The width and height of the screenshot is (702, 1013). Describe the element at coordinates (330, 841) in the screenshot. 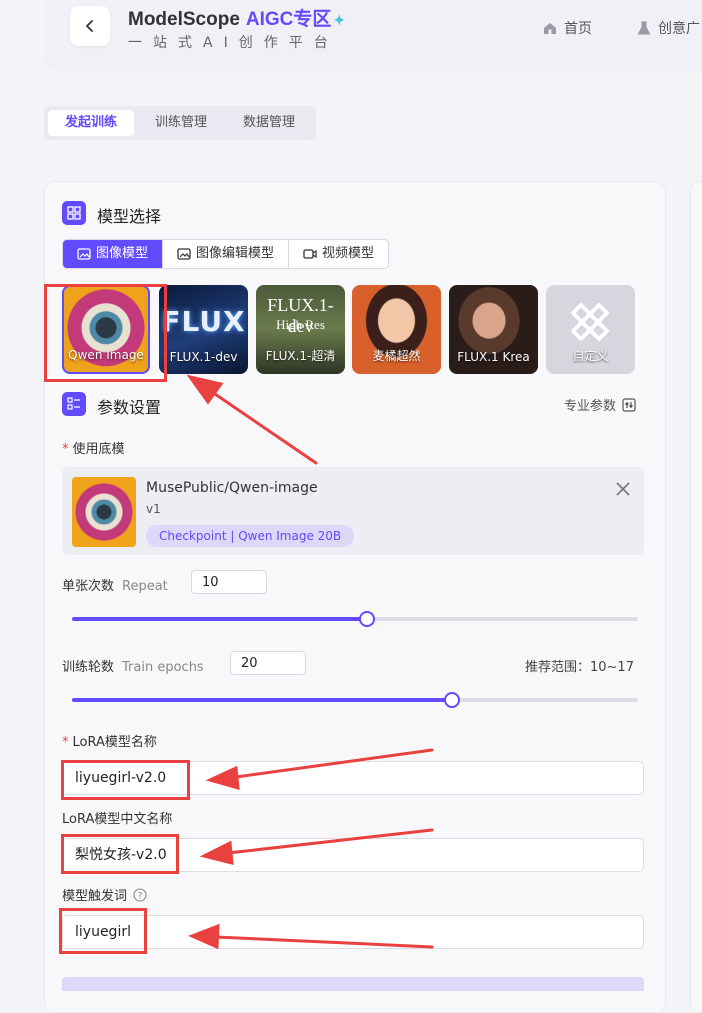

I see `arrow-to-lora-cn-name` at that location.